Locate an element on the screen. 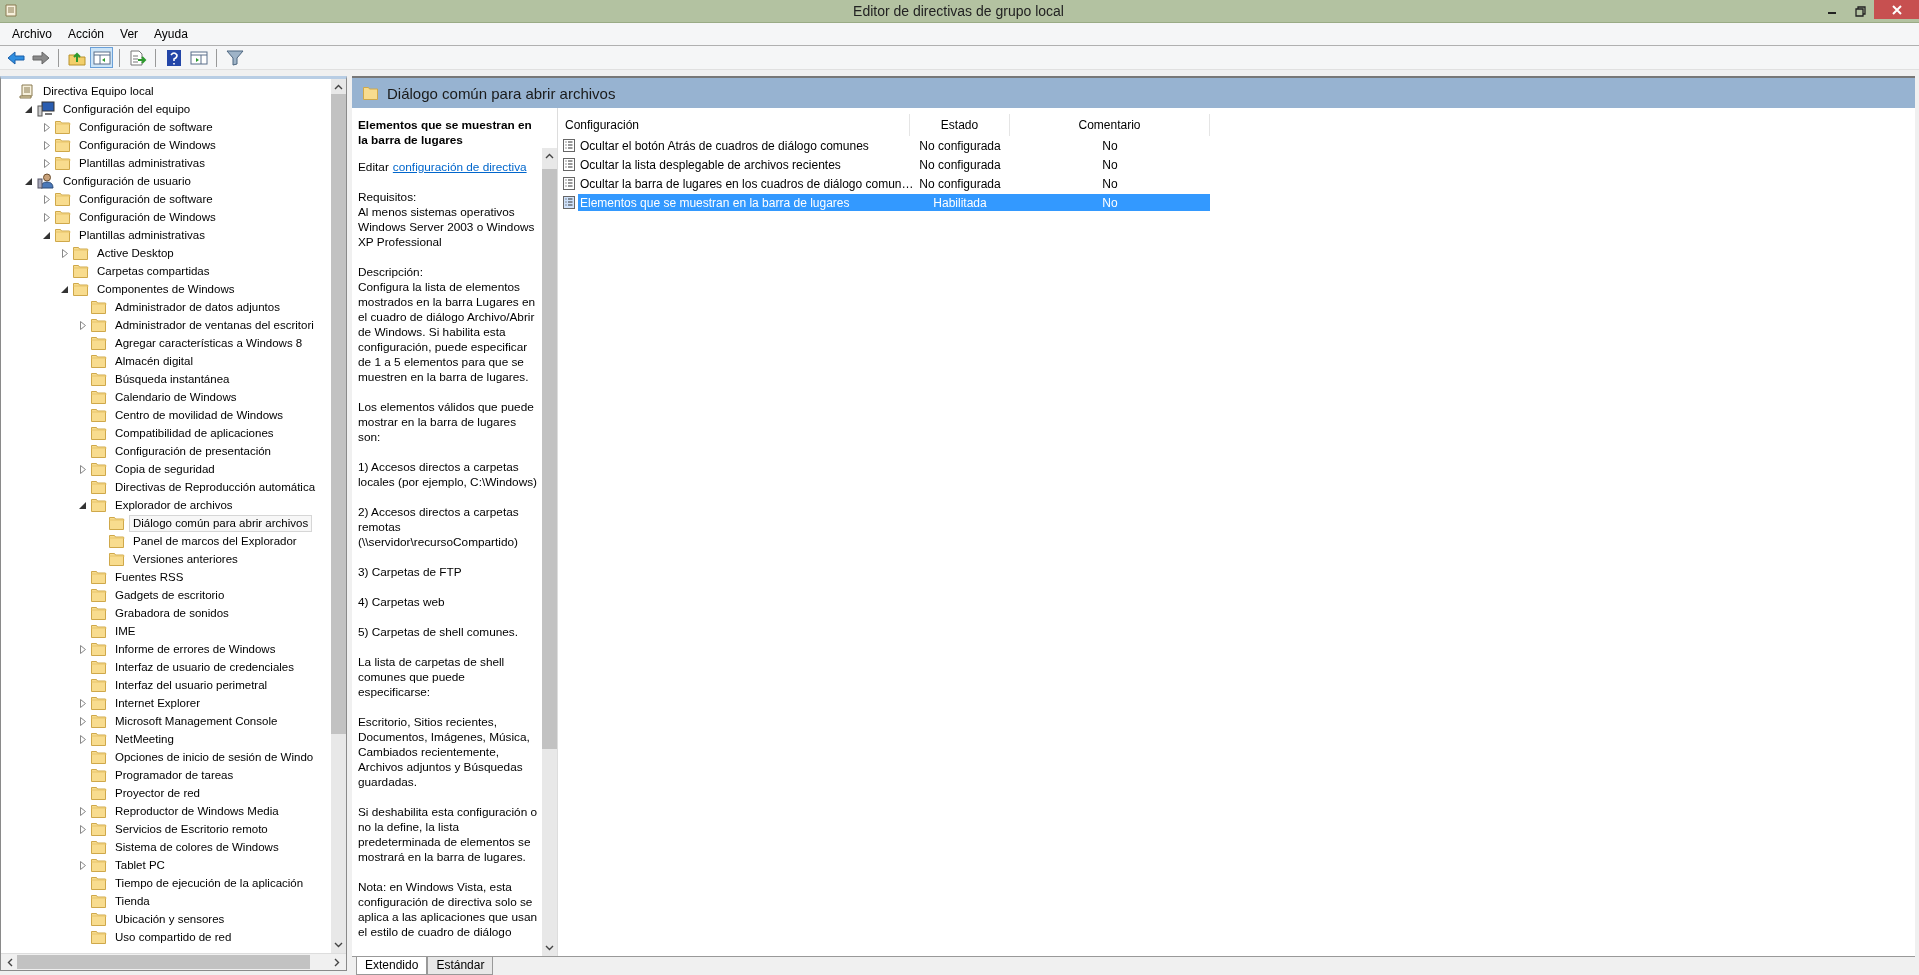 This screenshot has height=975, width=1919. tree-item: Panel de marcos del Explorador is located at coordinates (215, 541).